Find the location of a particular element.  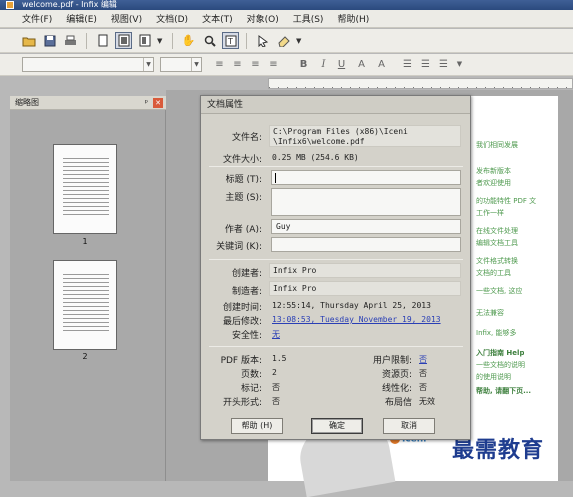

document-text: 发布新版本 is located at coordinates (493, 171).